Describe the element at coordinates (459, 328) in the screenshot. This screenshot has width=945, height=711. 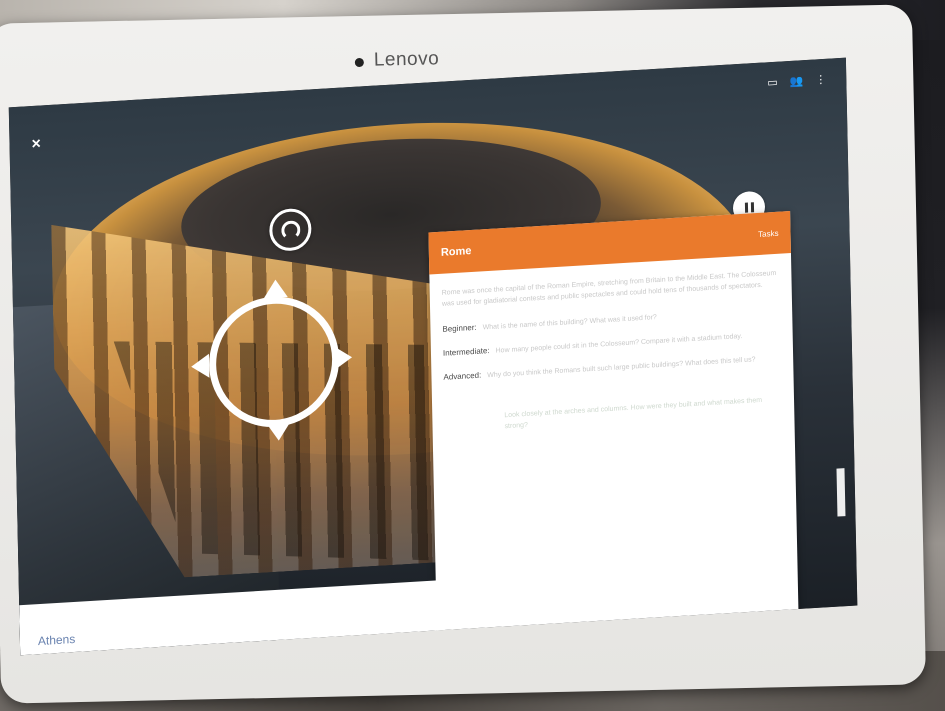
I see `level-label: Beginner:` at that location.